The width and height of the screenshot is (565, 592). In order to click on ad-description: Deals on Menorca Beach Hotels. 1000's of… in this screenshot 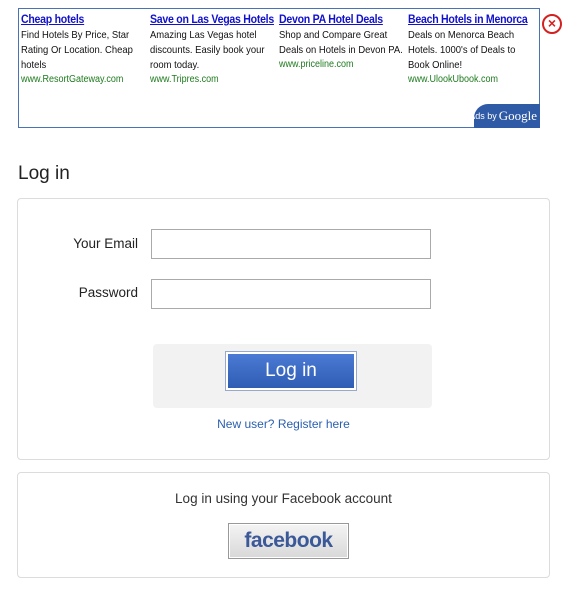, I will do `click(462, 50)`.